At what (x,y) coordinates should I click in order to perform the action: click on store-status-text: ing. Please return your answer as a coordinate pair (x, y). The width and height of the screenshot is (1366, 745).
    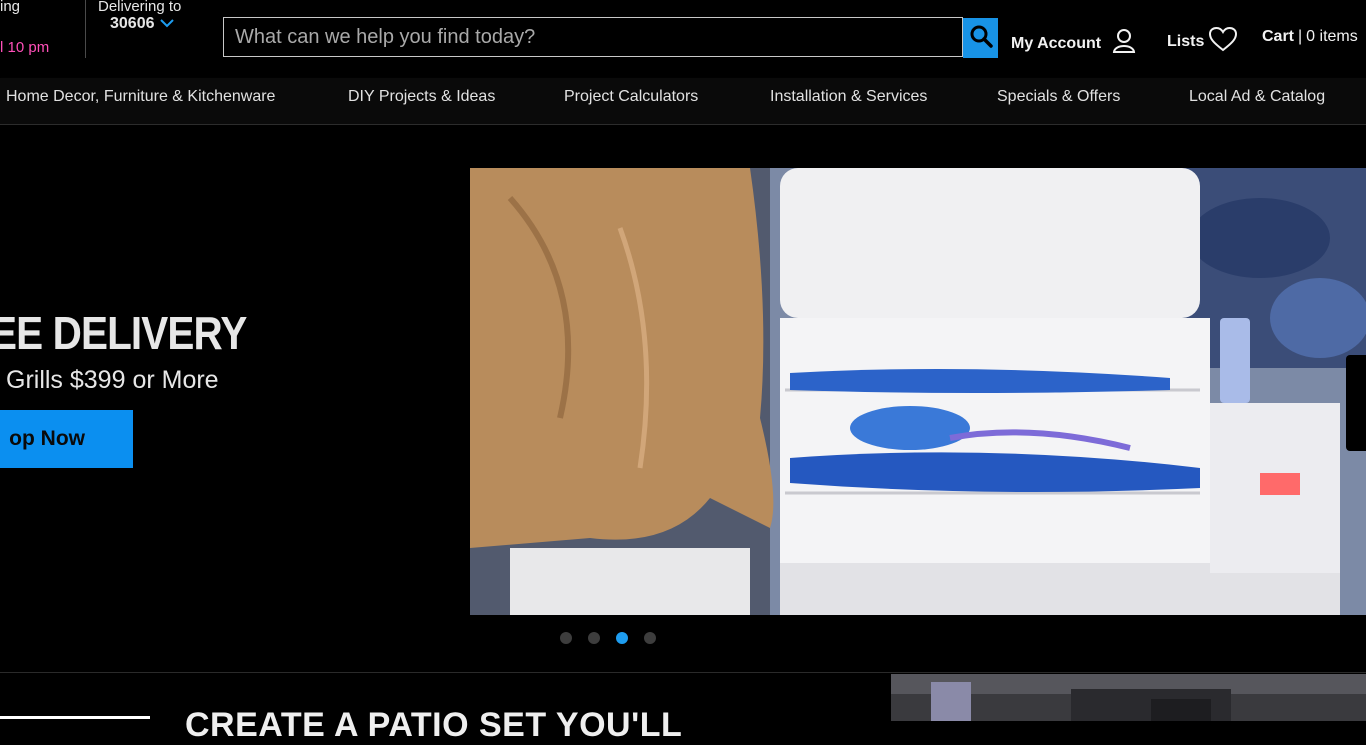
    Looking at the image, I should click on (10, 7).